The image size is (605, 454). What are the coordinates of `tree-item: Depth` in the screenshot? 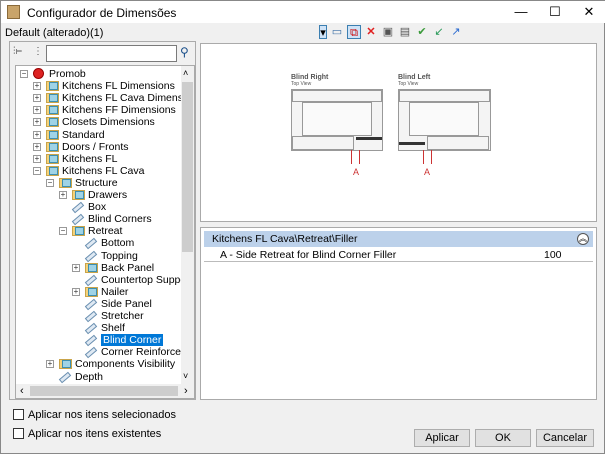 It's located at (98, 377).